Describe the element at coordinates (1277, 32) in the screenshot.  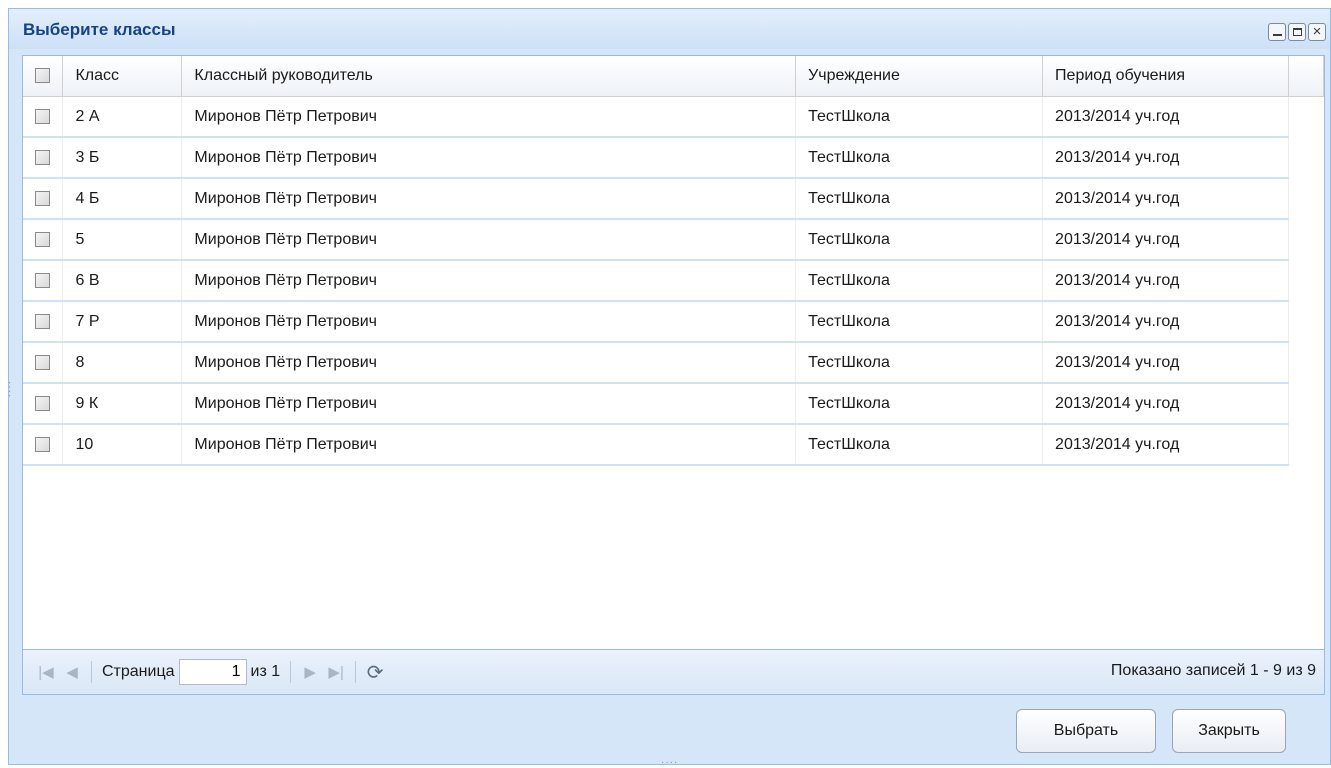
I see `minimize-icon` at that location.